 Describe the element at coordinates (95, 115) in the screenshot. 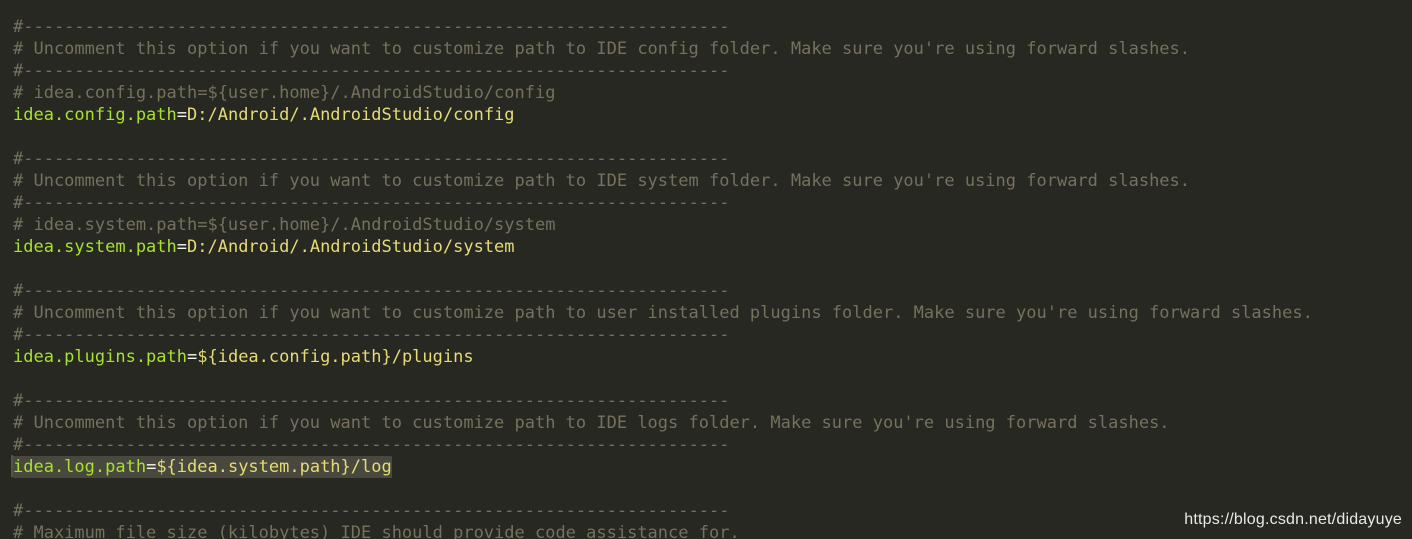

I see `property-key: idea.config.path` at that location.